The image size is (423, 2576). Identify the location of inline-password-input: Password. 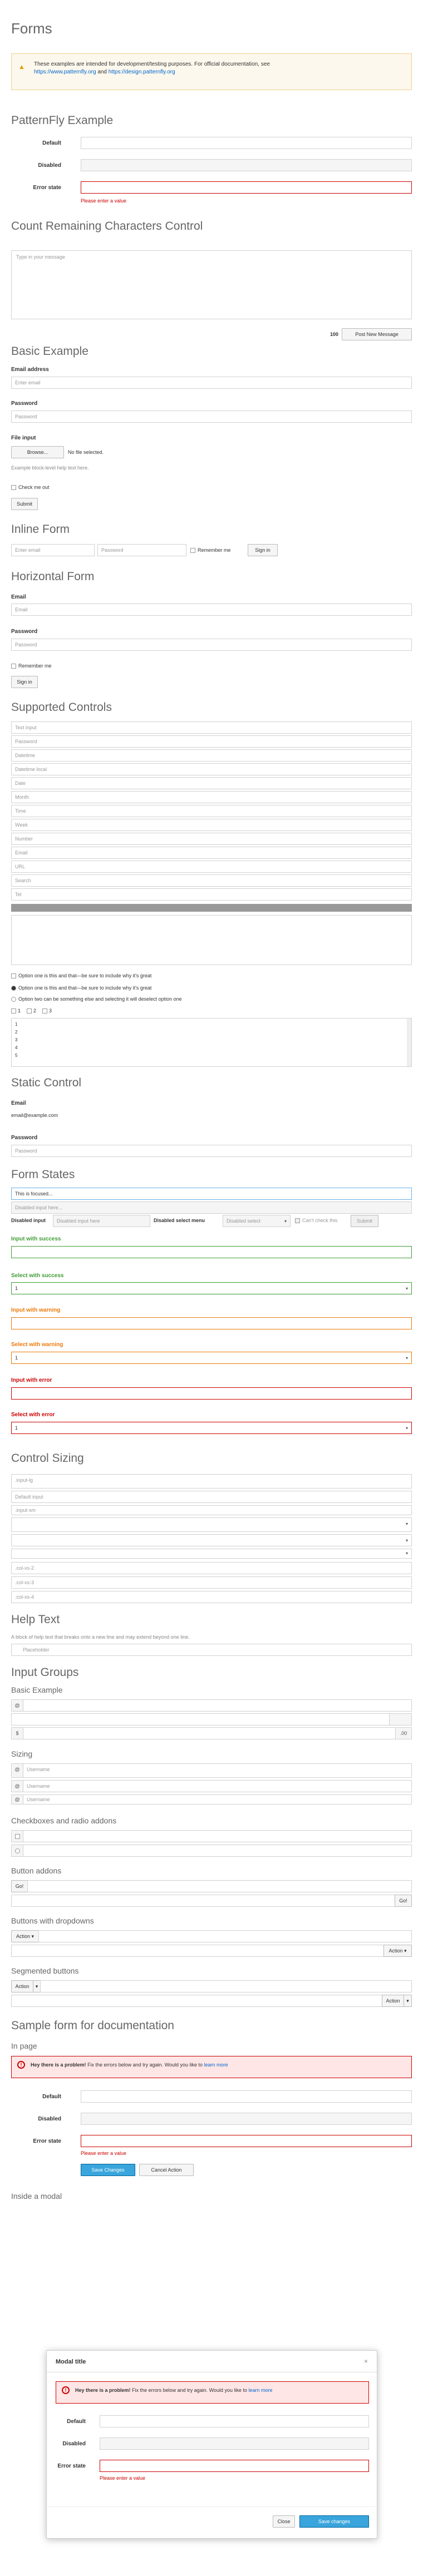
(141, 550).